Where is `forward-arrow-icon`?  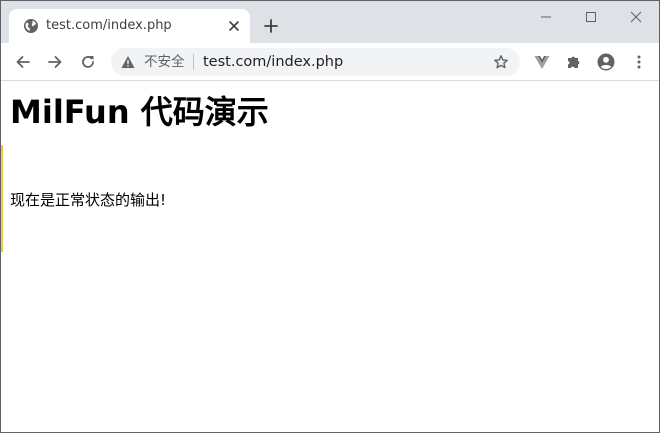 forward-arrow-icon is located at coordinates (55, 62).